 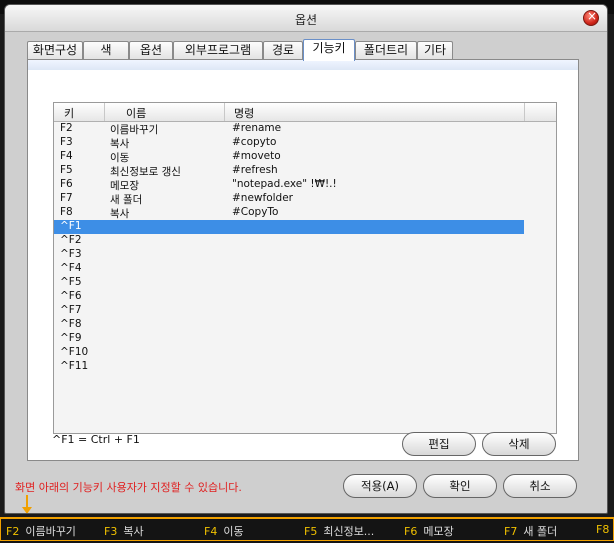 I want to click on tab-function-keys: 기능키, so click(x=329, y=50).